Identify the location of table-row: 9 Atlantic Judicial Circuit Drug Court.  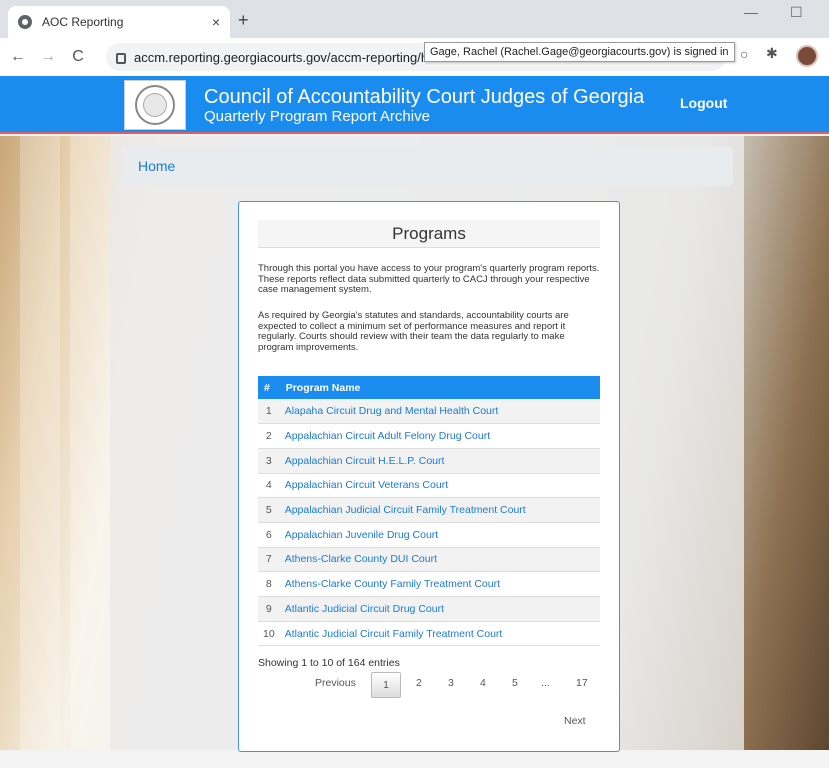
(429, 609).